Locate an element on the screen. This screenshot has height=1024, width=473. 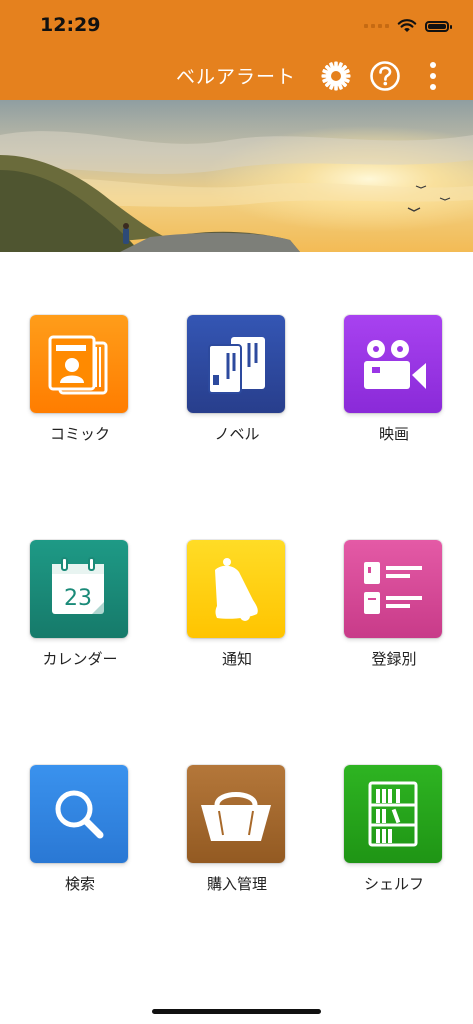
menu-label: 購入管理 is located at coordinates (236, 884).